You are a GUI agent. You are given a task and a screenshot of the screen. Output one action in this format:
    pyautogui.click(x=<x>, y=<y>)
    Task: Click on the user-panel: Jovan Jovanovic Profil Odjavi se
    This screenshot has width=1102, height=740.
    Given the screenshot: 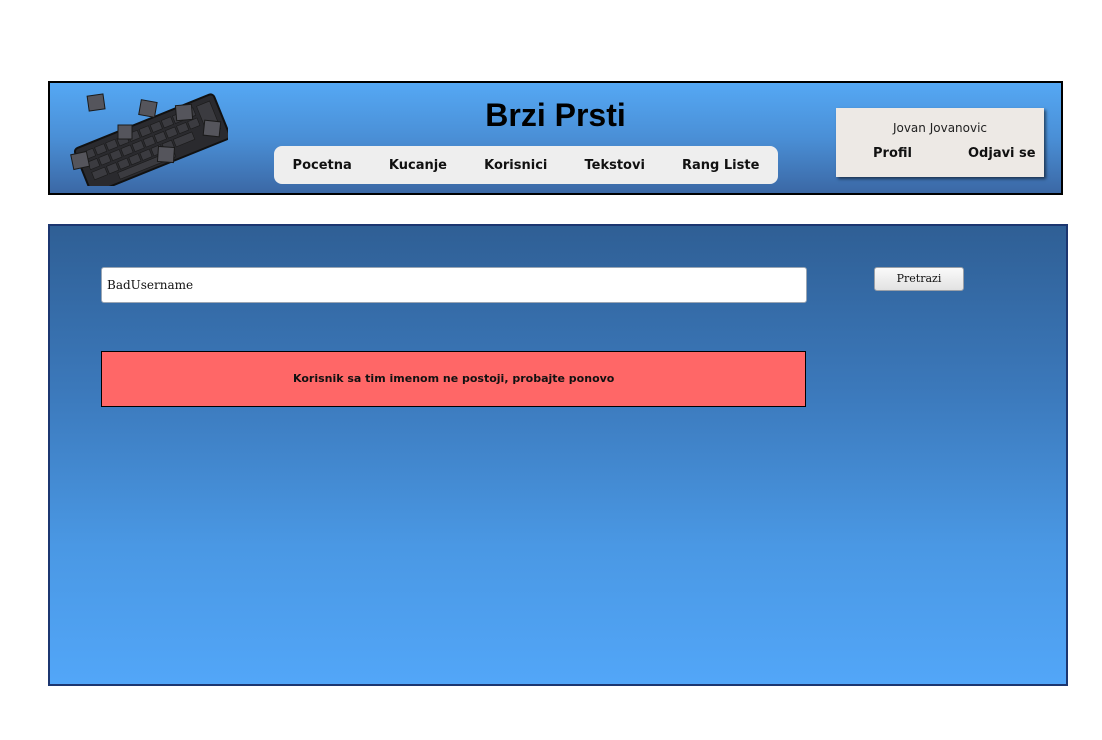 What is the action you would take?
    pyautogui.click(x=940, y=142)
    